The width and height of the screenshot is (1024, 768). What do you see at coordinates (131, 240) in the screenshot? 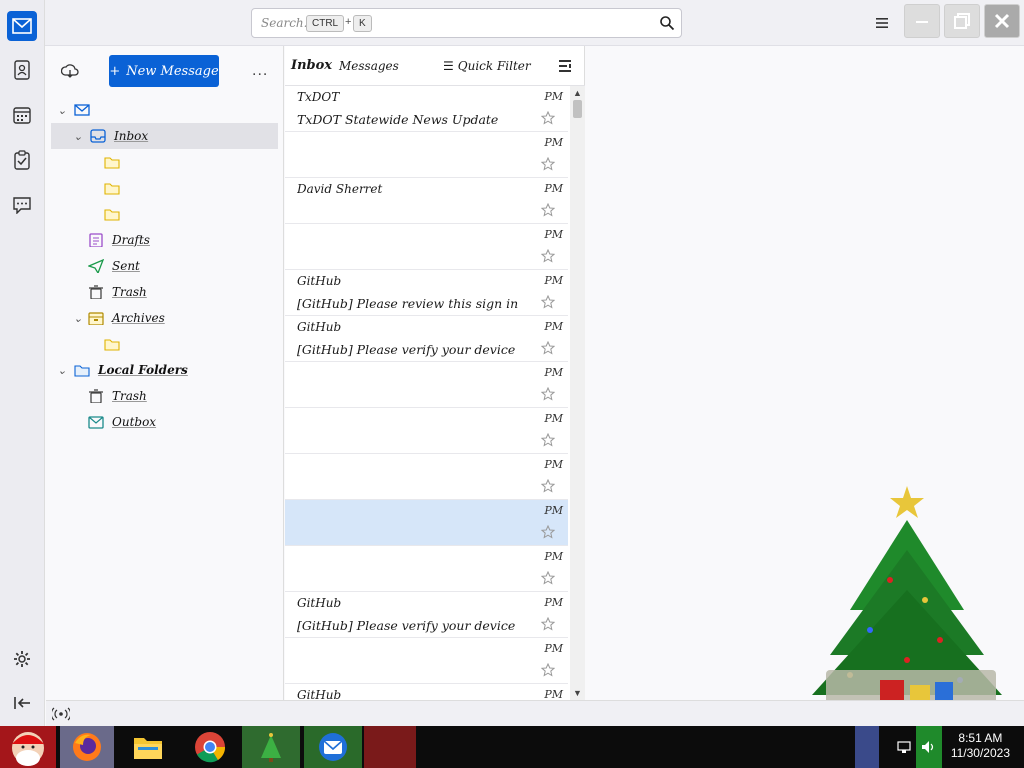
I see `folder-label: Drafts` at bounding box center [131, 240].